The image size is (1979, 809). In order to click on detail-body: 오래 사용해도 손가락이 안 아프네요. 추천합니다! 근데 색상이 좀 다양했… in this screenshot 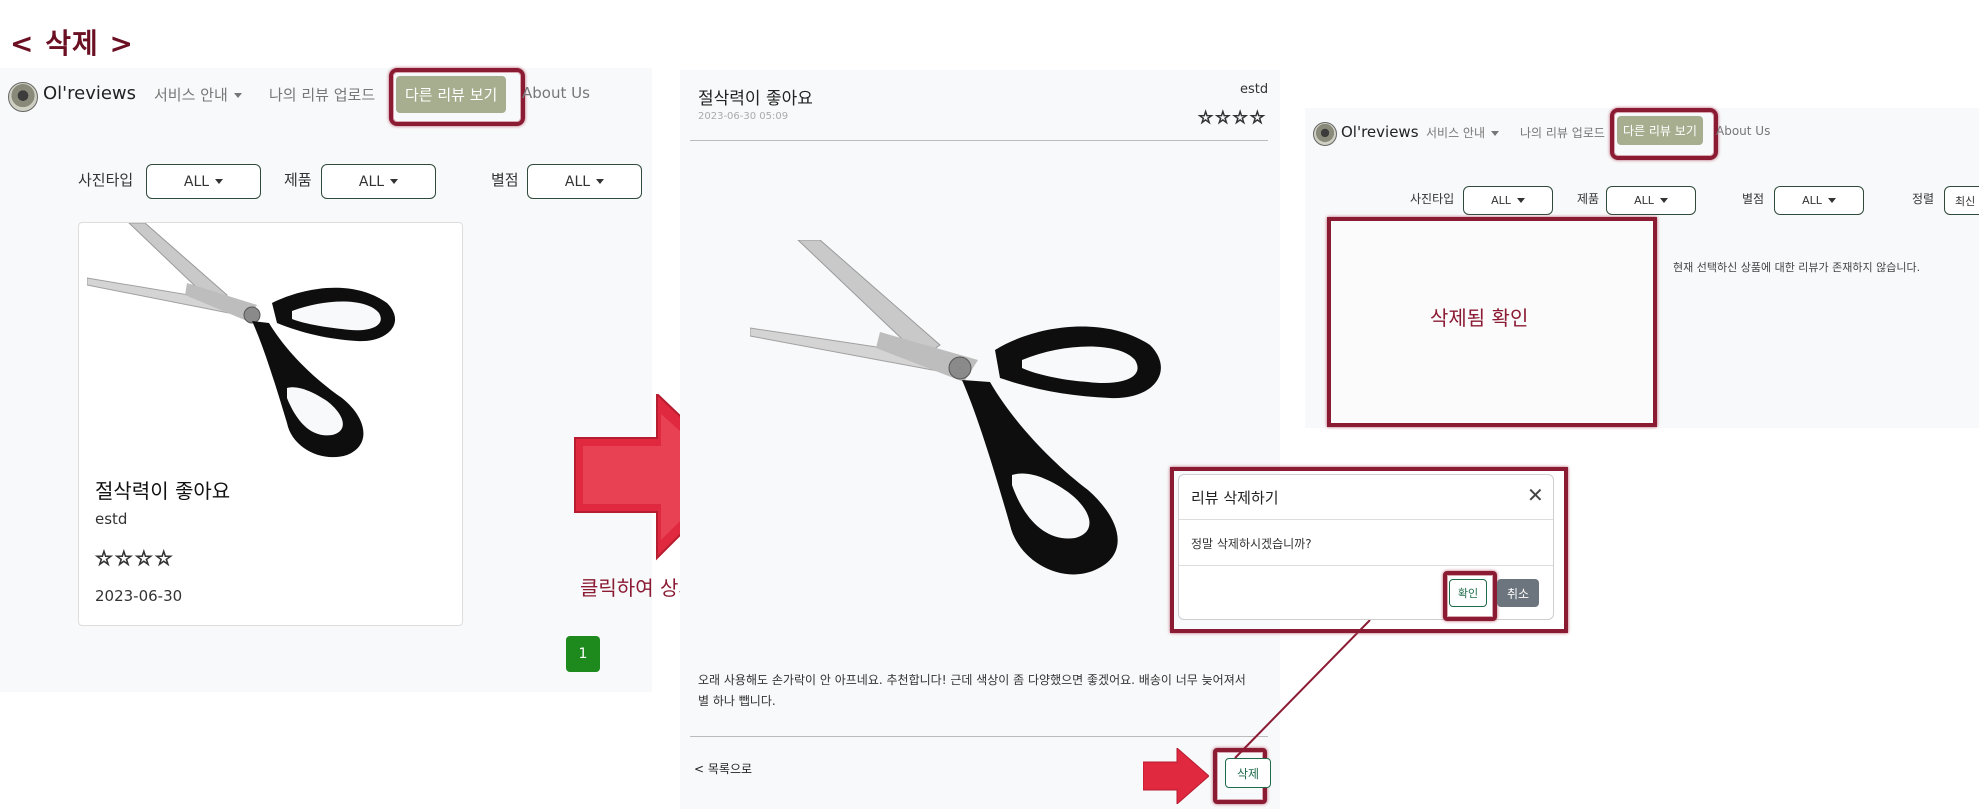, I will do `click(972, 690)`.